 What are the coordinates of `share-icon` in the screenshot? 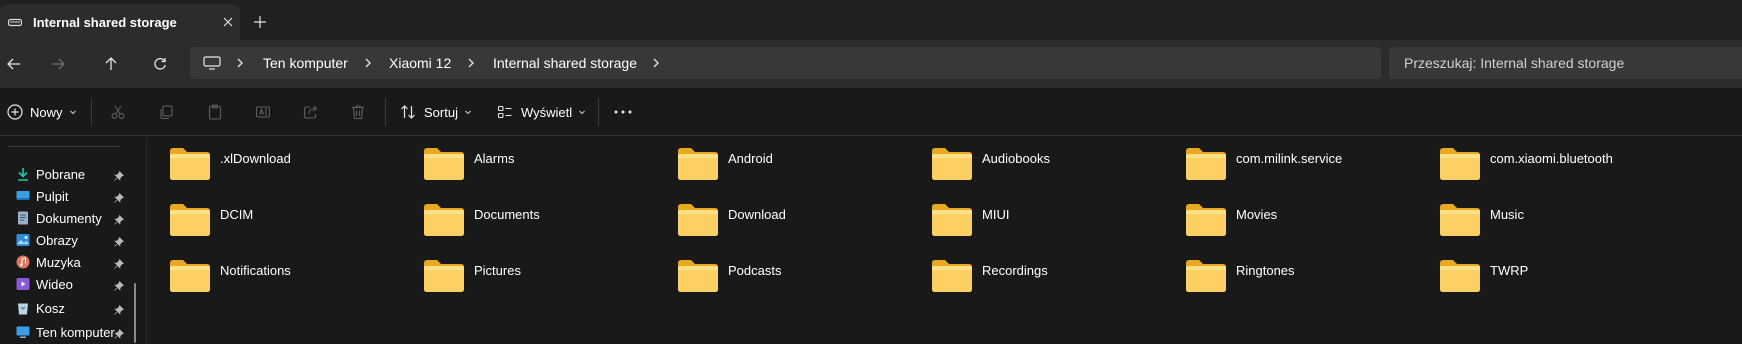 It's located at (311, 112).